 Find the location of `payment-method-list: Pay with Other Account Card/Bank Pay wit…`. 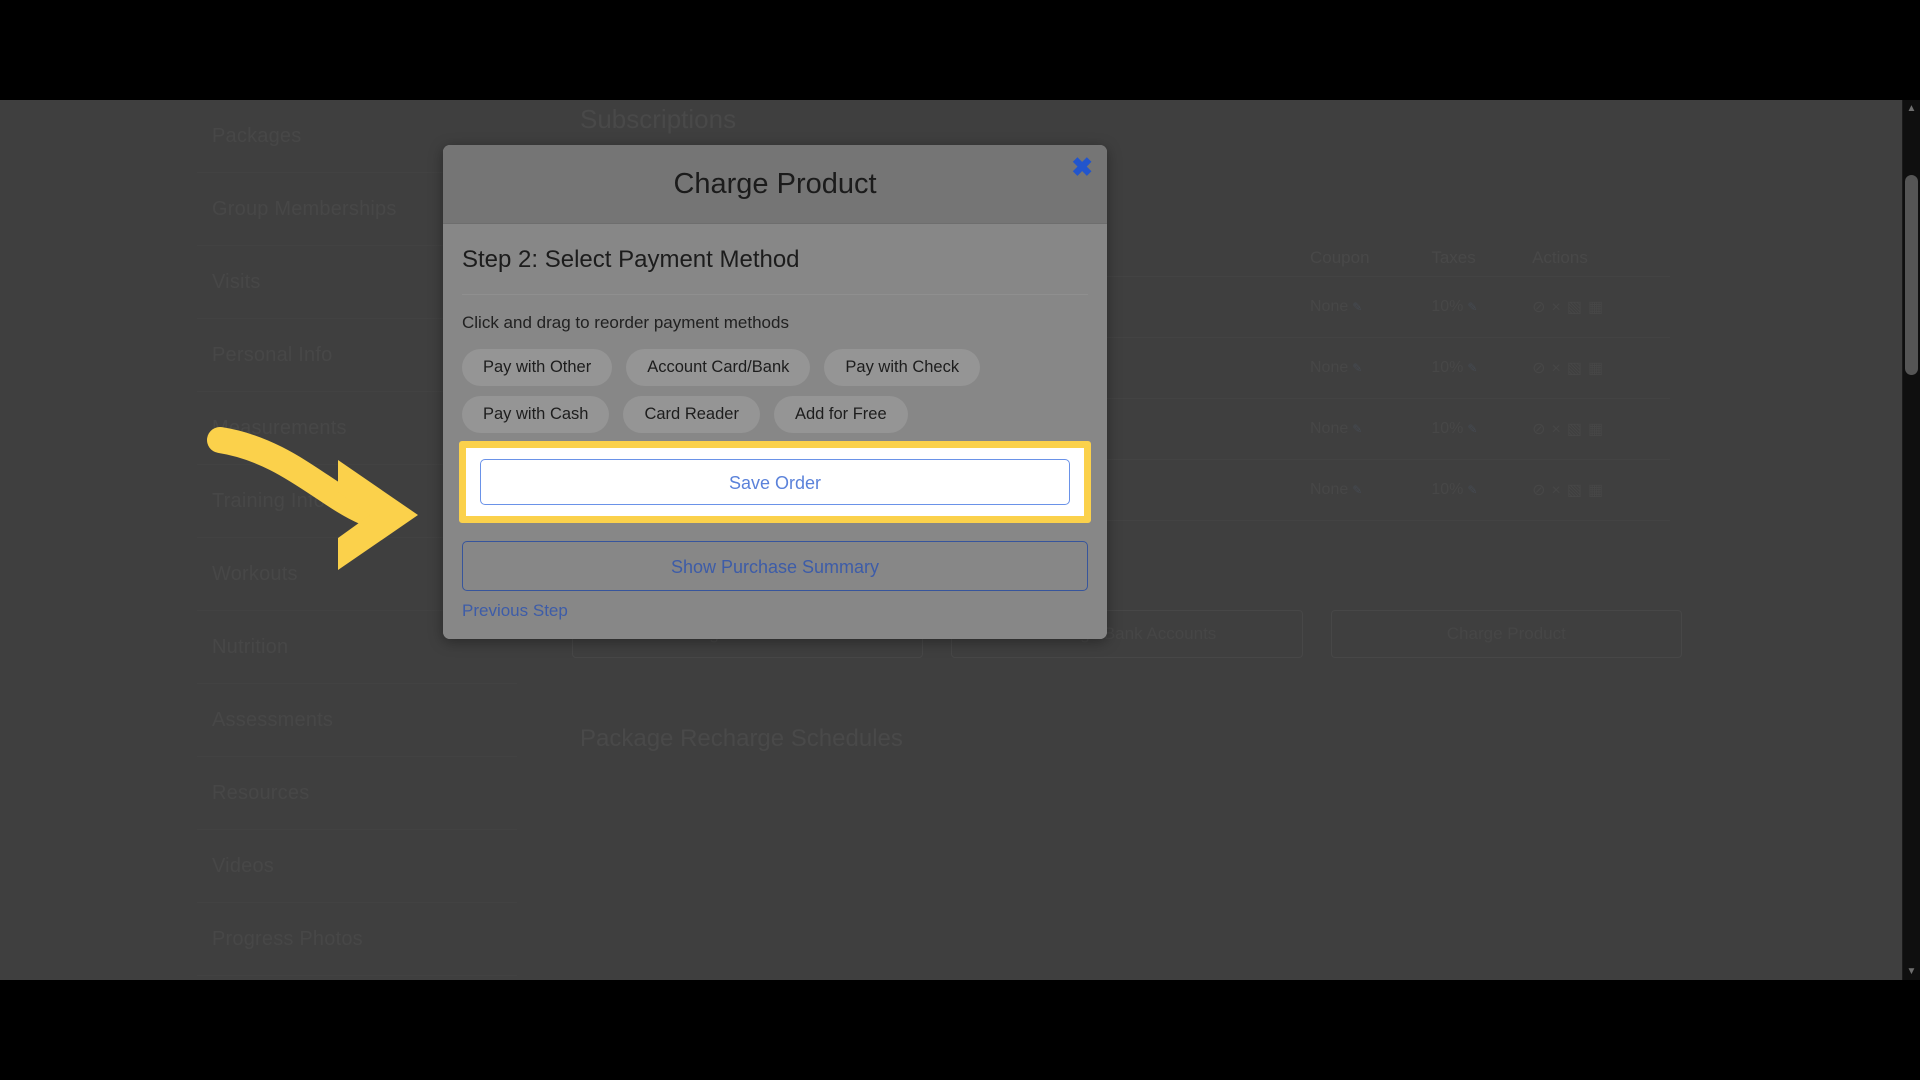

payment-method-list: Pay with Other Account Card/Bank Pay wit… is located at coordinates (775, 391).